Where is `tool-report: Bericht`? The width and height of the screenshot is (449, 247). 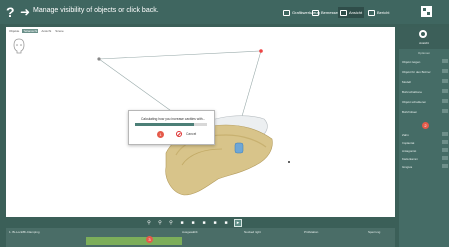 tool-report: Bericht is located at coordinates (378, 12).